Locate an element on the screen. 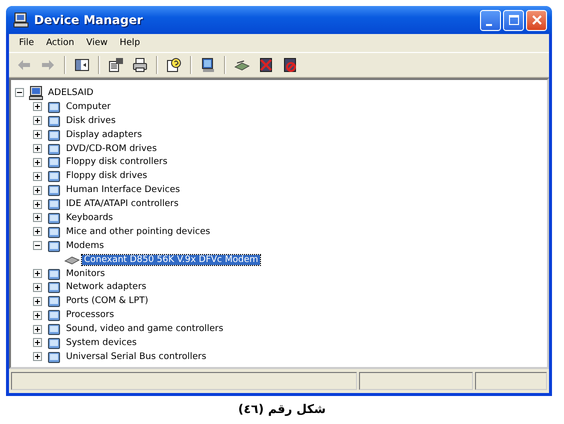 The height and width of the screenshot is (424, 564). maximize-icon is located at coordinates (513, 20).